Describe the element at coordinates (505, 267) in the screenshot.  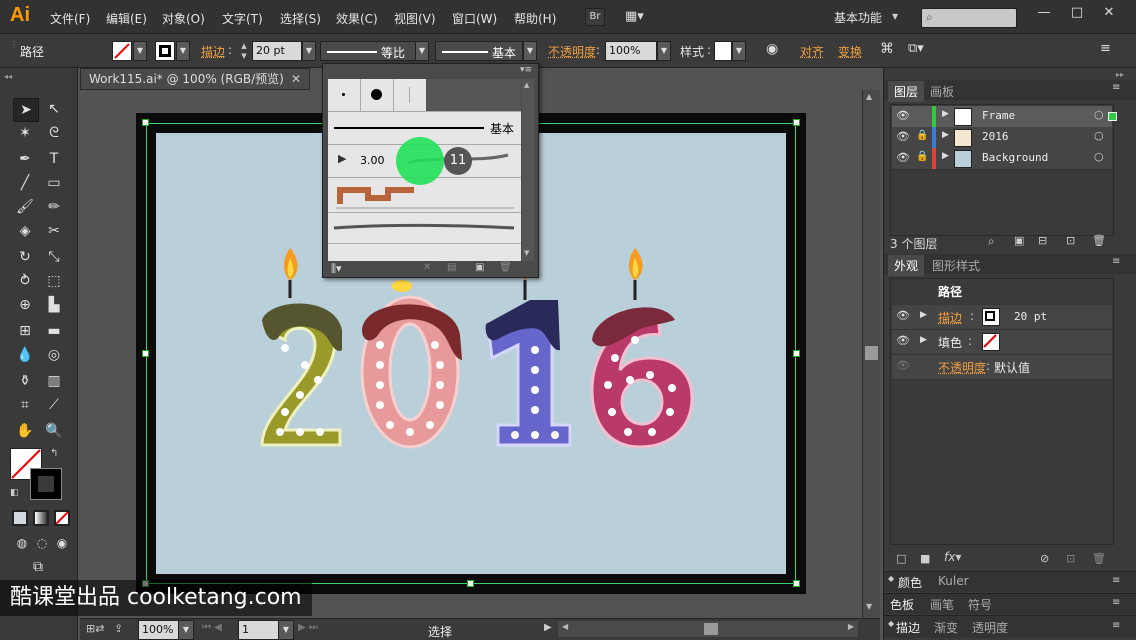
I see `delete-brush-icon: 🗑` at that location.